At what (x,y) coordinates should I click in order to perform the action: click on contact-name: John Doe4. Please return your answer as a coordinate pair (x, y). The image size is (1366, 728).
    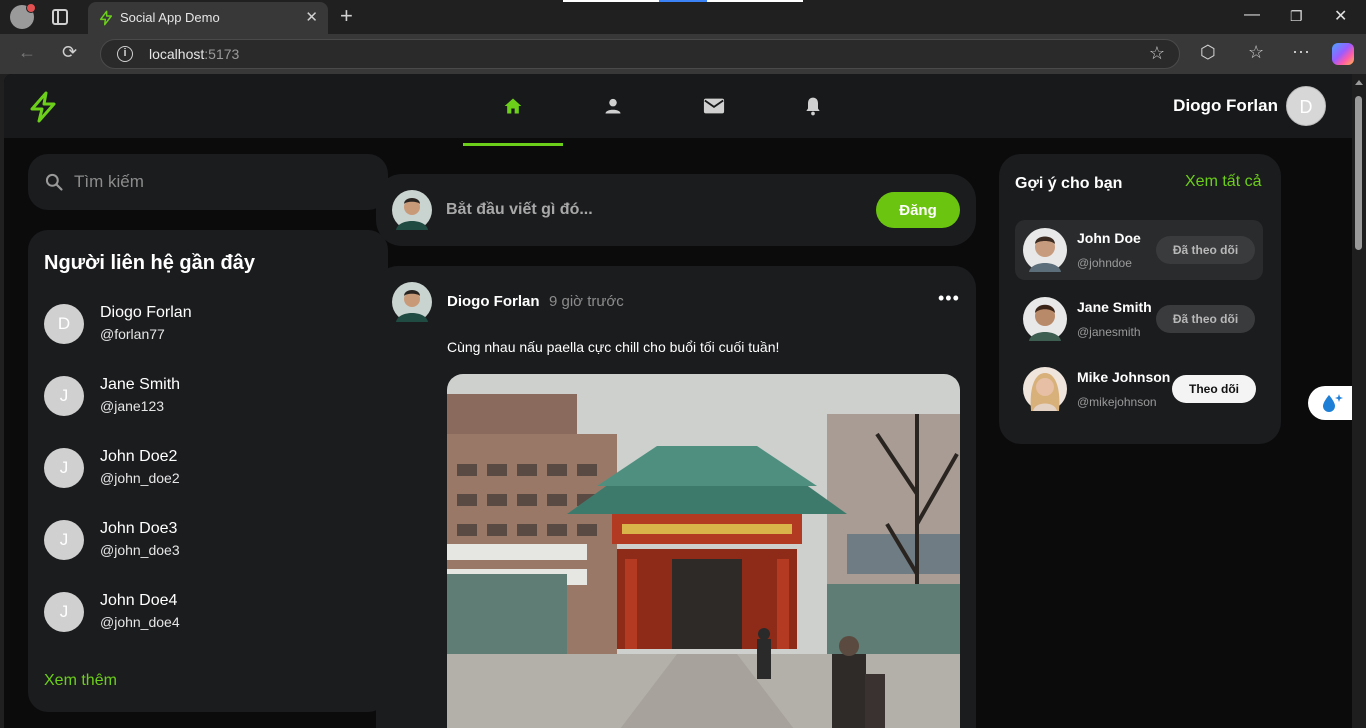
    Looking at the image, I should click on (139, 600).